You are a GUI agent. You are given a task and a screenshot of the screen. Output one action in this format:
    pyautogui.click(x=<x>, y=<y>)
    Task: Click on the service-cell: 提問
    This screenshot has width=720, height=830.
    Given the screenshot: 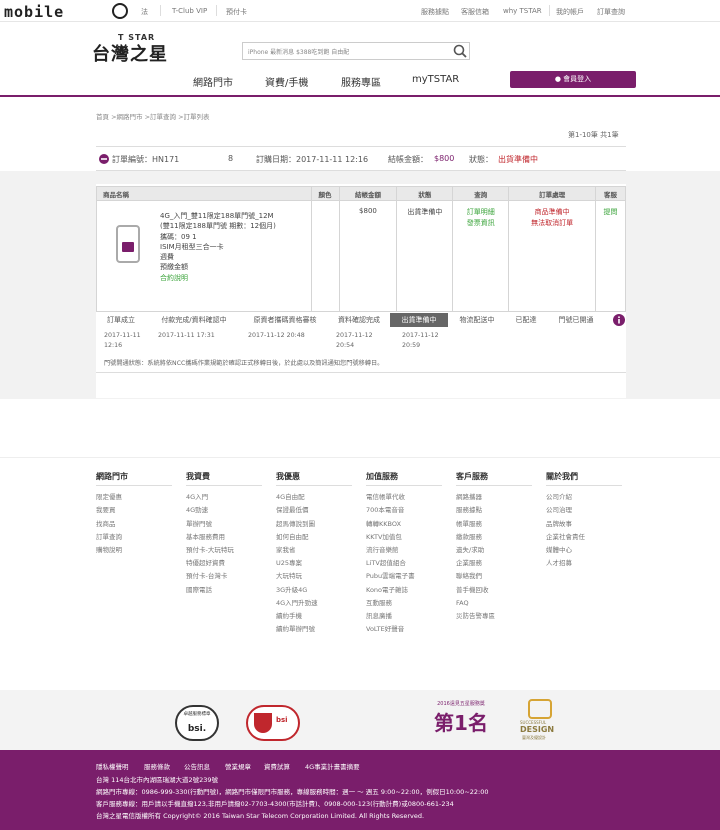 What is the action you would take?
    pyautogui.click(x=610, y=256)
    